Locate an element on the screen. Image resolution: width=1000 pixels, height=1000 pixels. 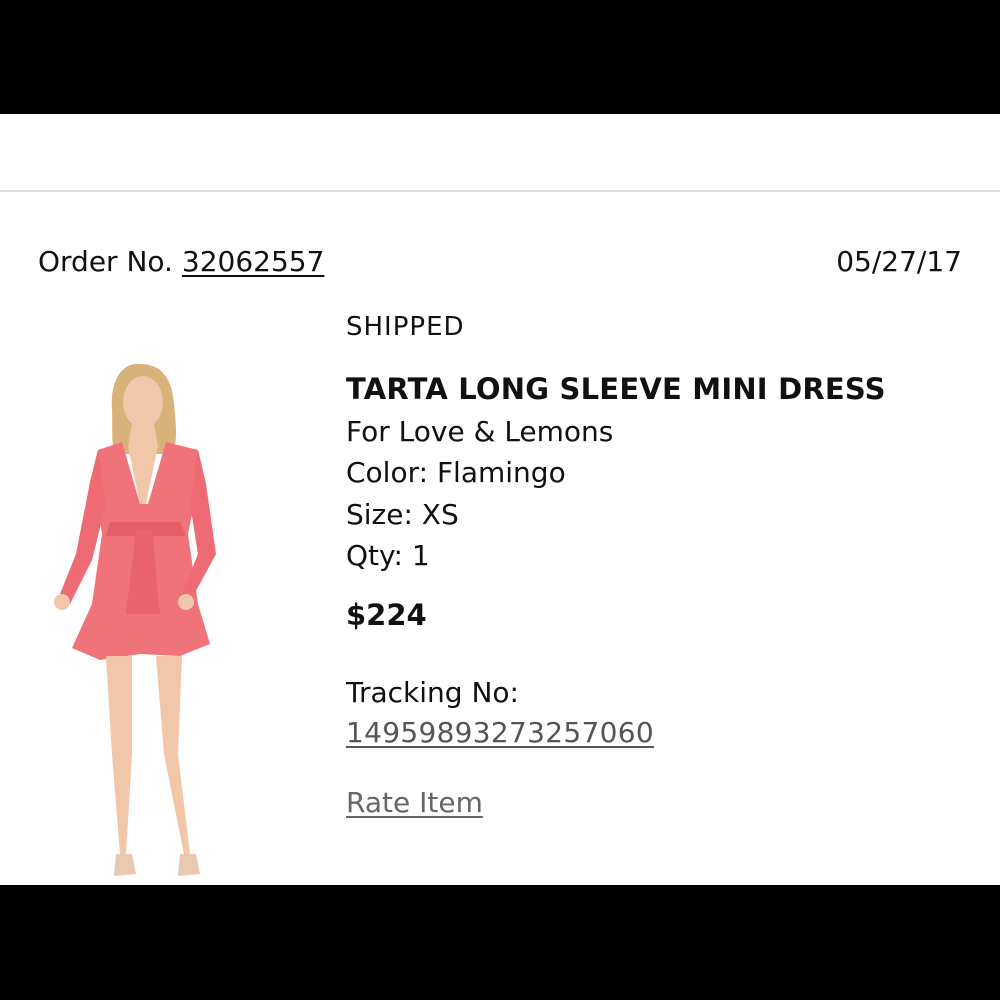
order-date: 05/27/17 is located at coordinates (899, 261).